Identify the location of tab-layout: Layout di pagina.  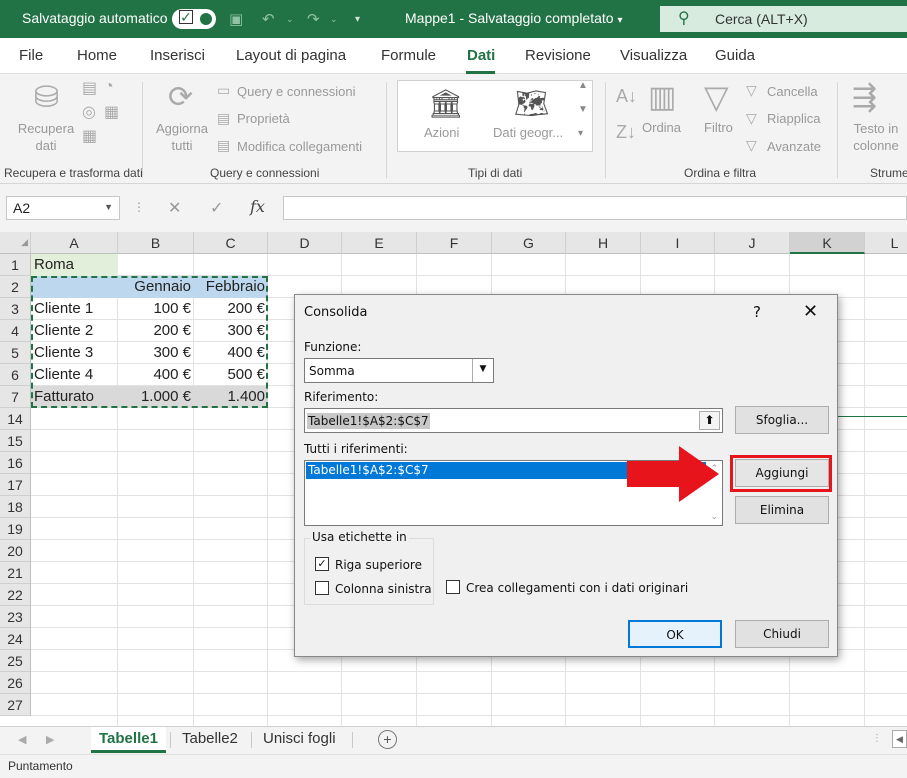
(291, 55).